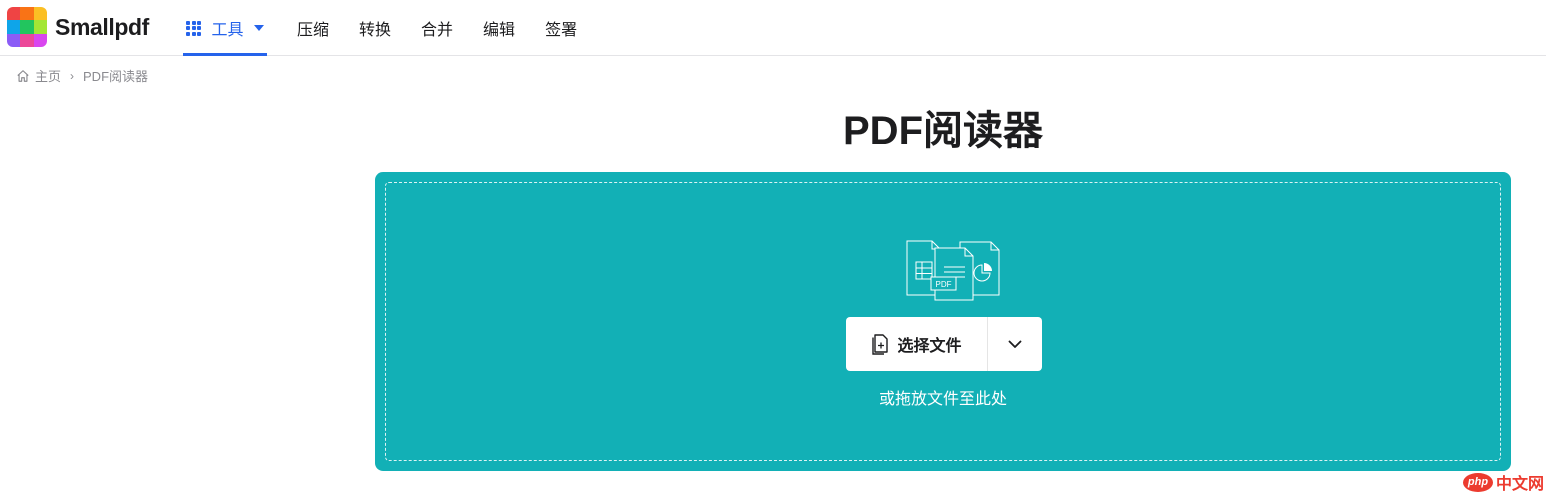 The image size is (1546, 492). What do you see at coordinates (82, 75) in the screenshot?
I see `breadcrumb: 主页 › PDF阅读器` at bounding box center [82, 75].